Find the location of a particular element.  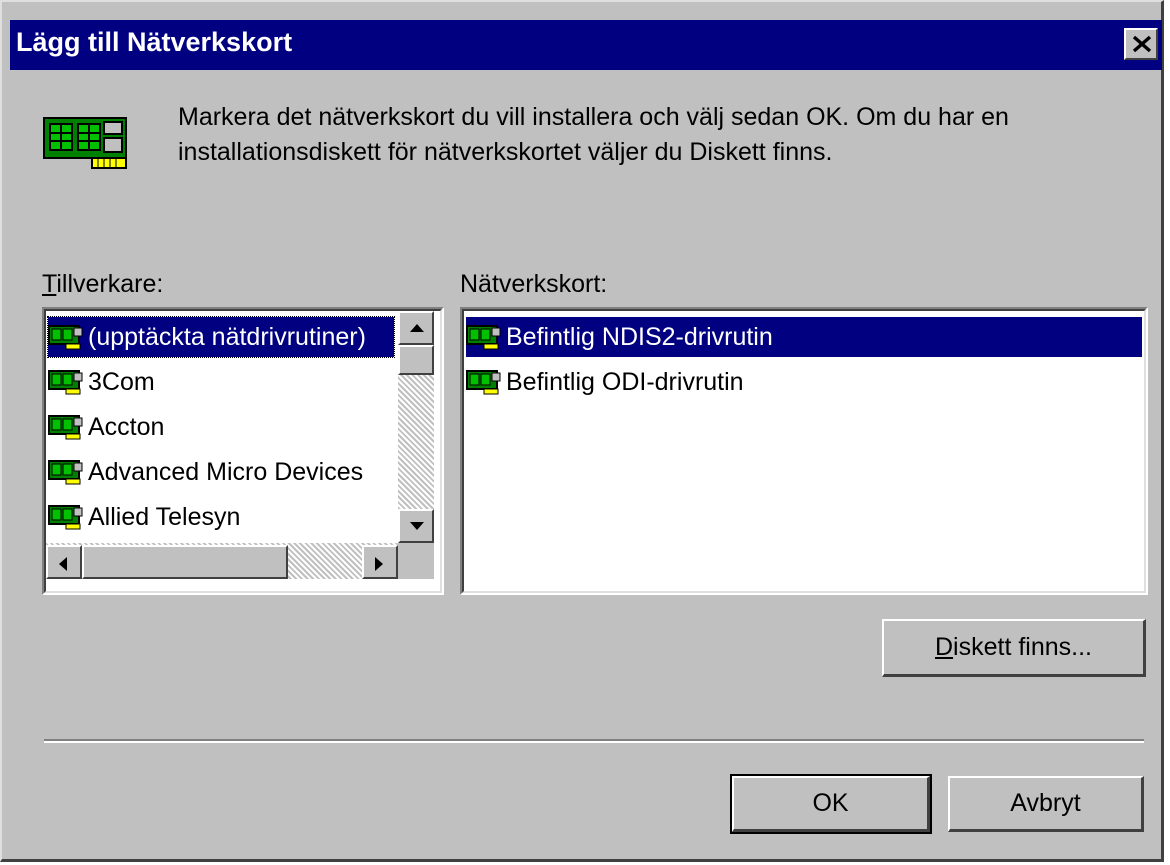

scrollbar-corner is located at coordinates (416, 561).